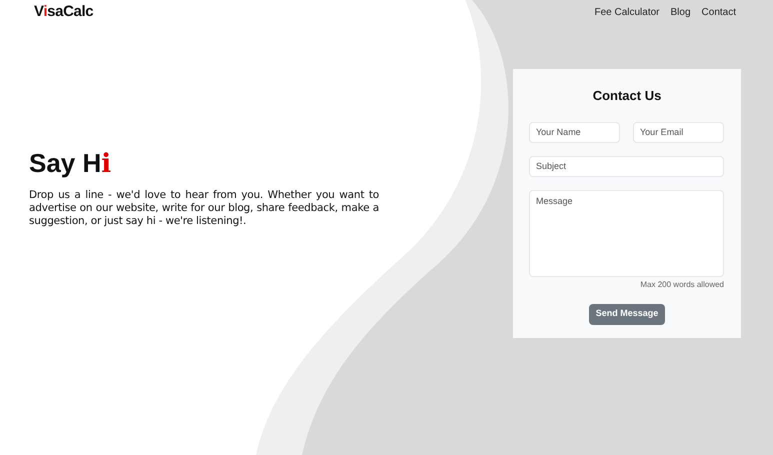  What do you see at coordinates (627, 96) in the screenshot?
I see `form-title: Contact Us` at bounding box center [627, 96].